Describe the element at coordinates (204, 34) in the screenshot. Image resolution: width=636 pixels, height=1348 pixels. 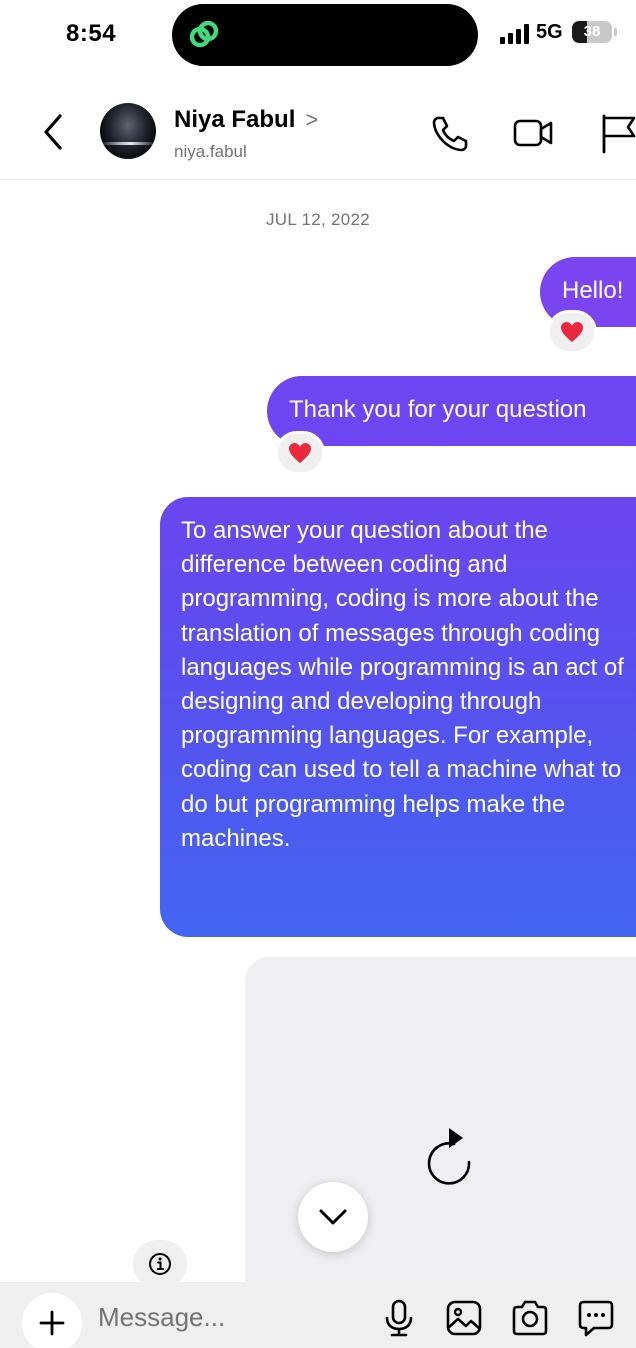
I see `link-loop-icon` at that location.